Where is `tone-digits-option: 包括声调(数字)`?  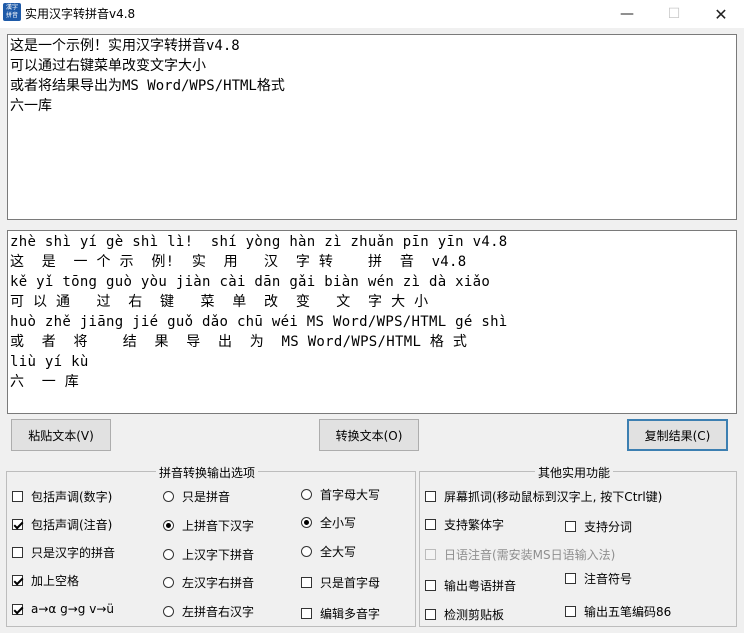 tone-digits-option: 包括声调(数字) is located at coordinates (62, 496).